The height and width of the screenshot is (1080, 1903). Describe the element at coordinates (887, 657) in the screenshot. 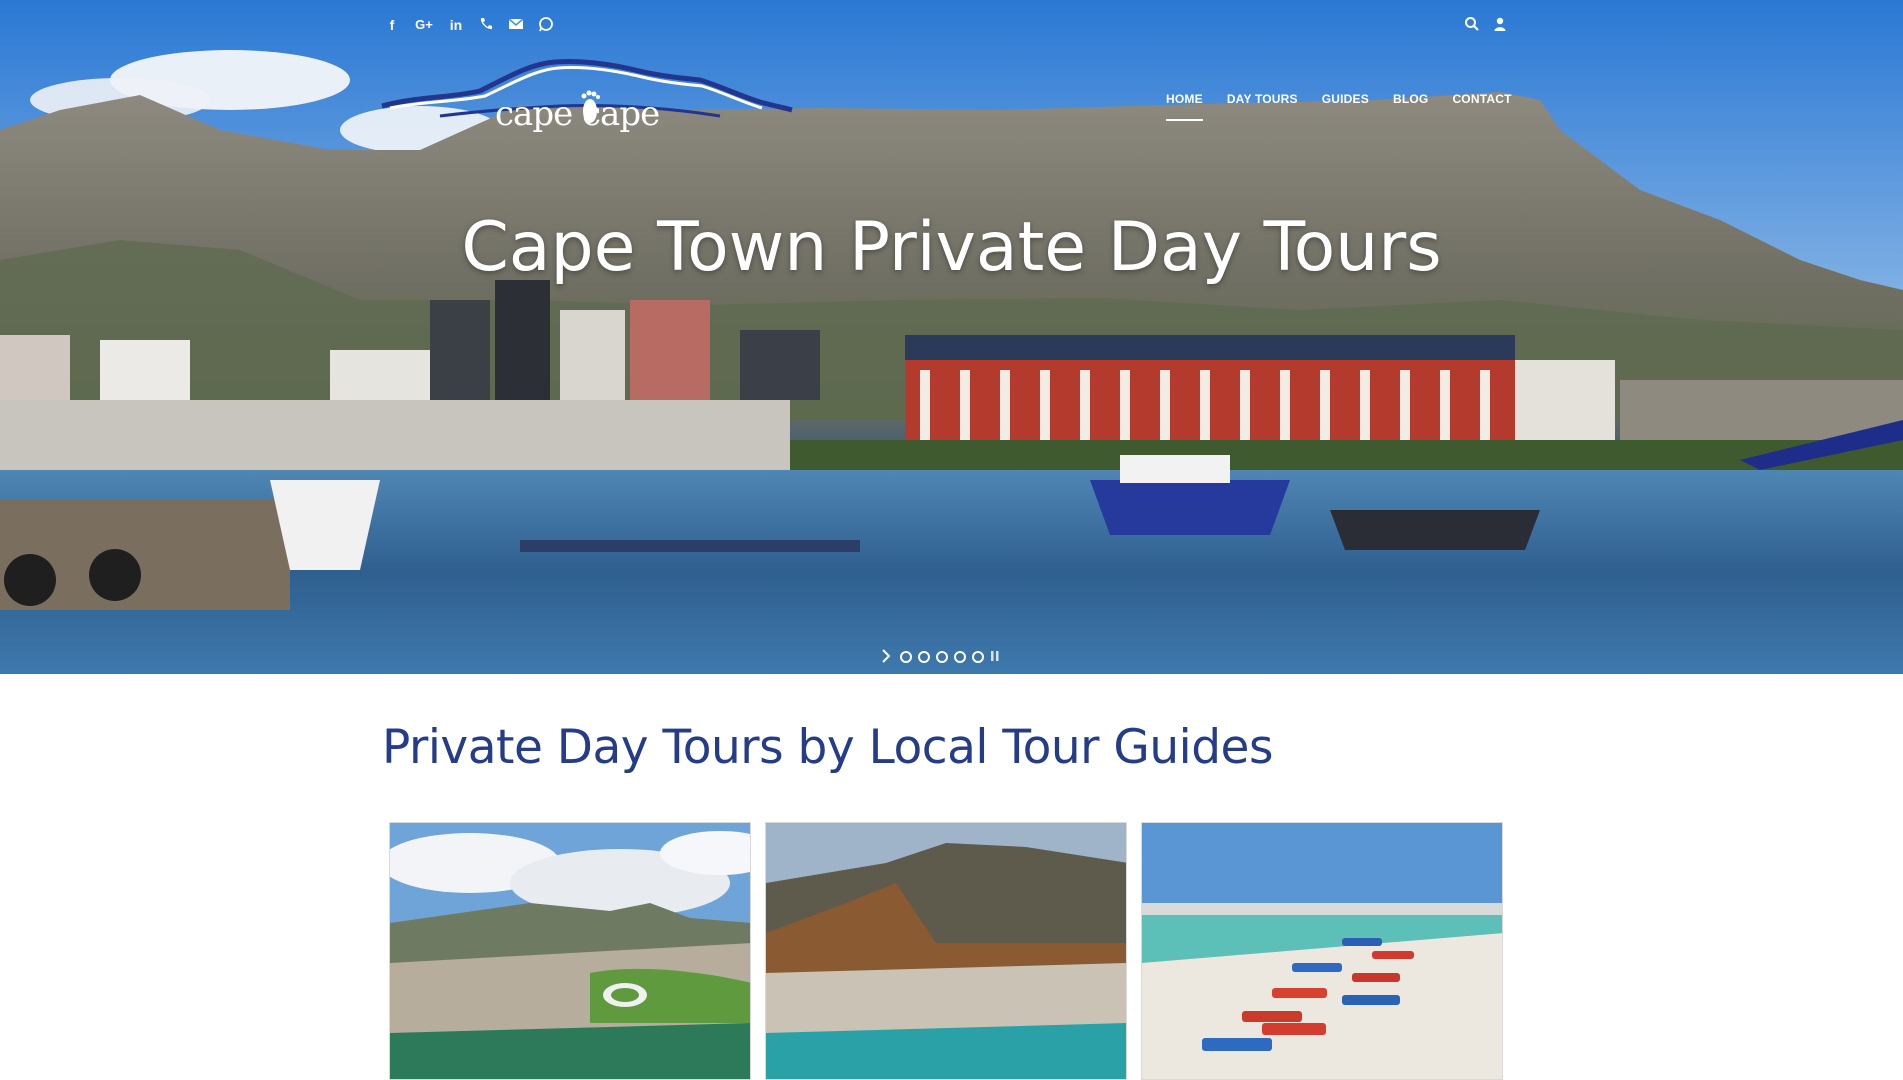

I see `chevron-right-icon` at that location.